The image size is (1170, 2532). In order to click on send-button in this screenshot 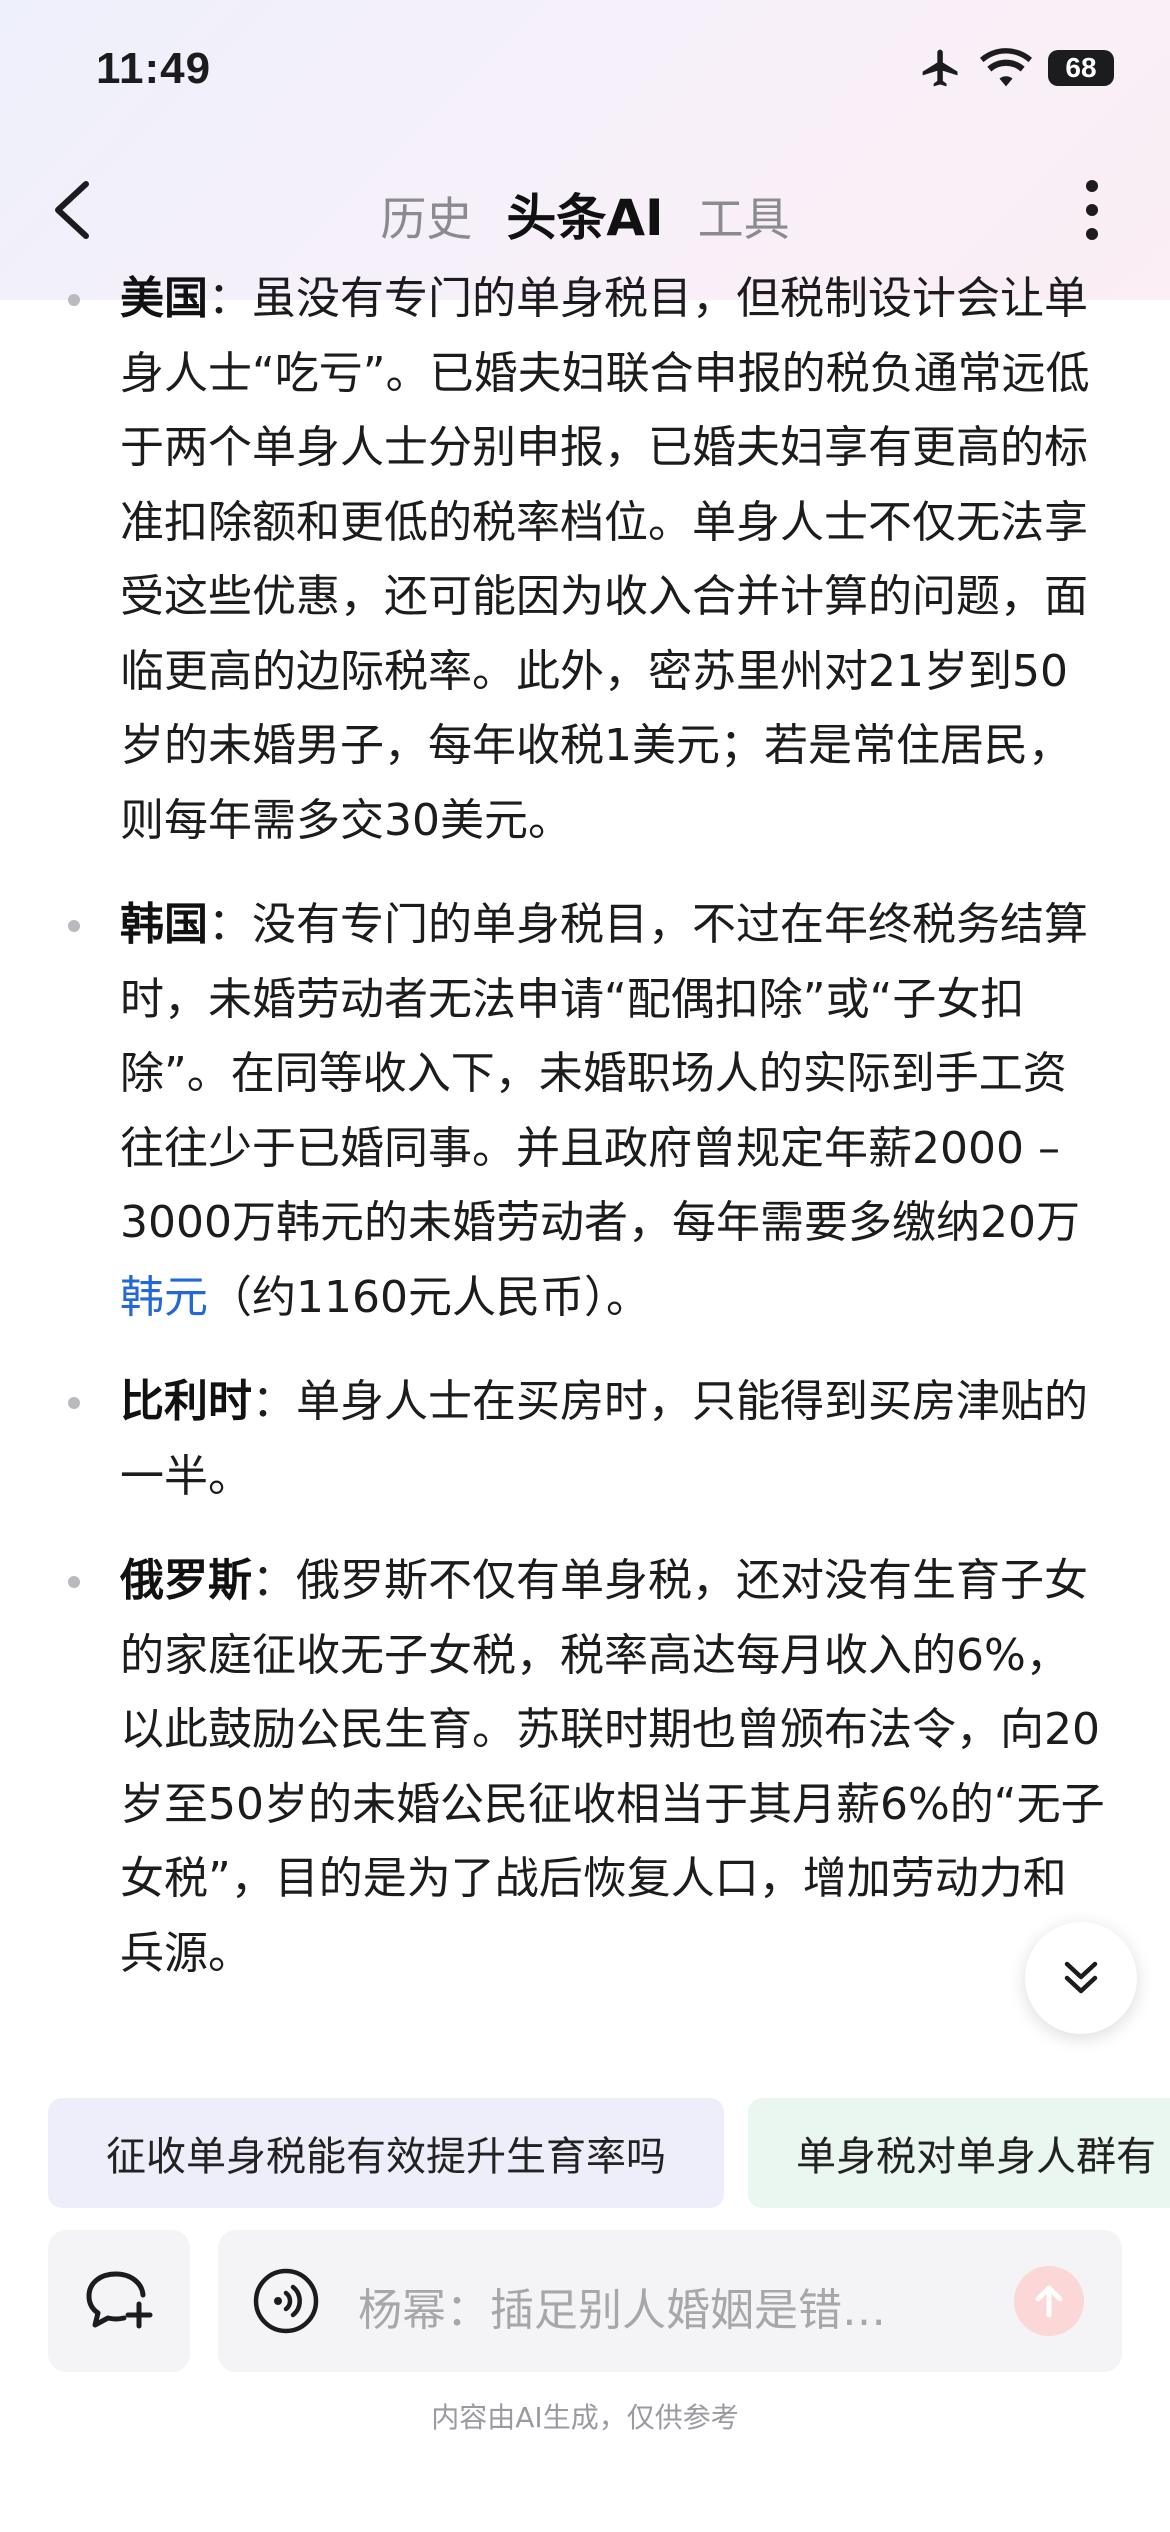, I will do `click(1049, 2301)`.